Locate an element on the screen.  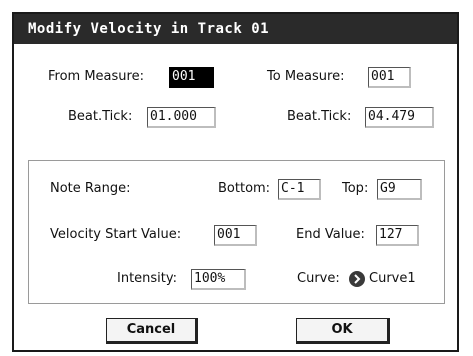
cancel-button: Cancel is located at coordinates (152, 331).